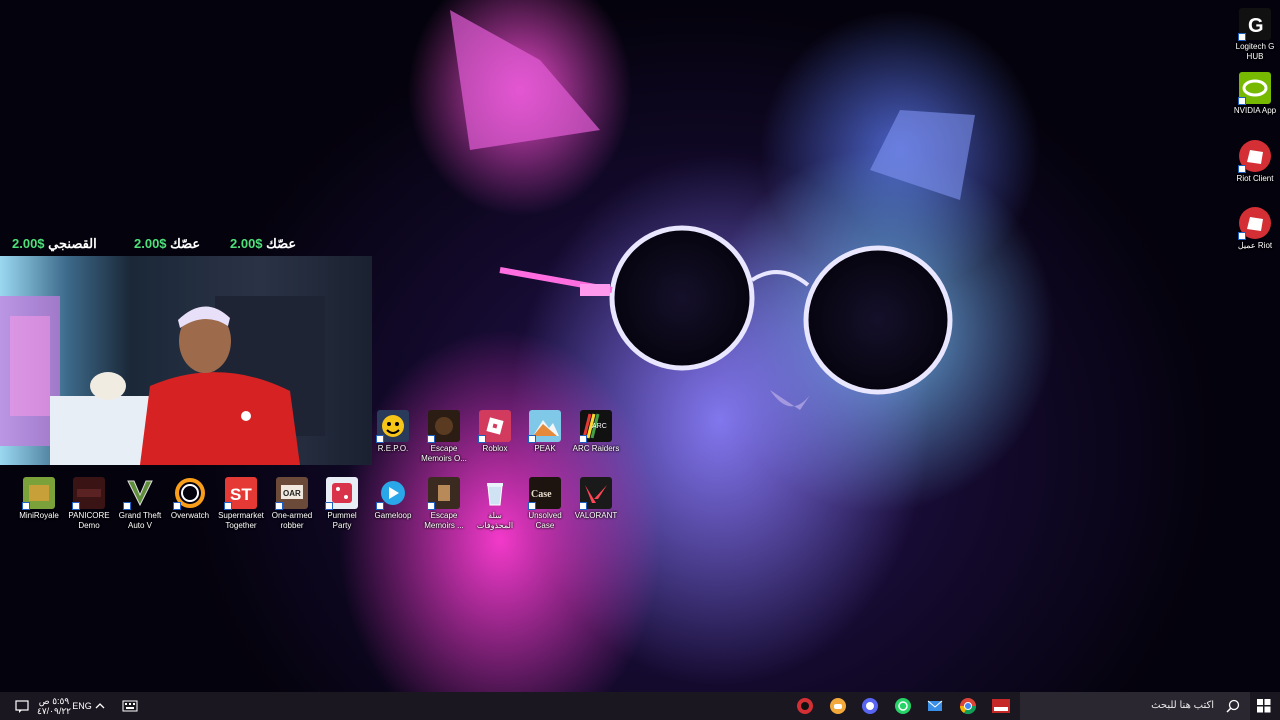 This screenshot has width=1280, height=720. I want to click on taskbar-app-mail, so click(935, 706).